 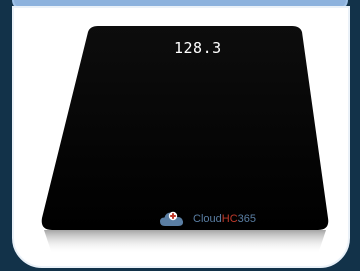 What do you see at coordinates (229, 219) in the screenshot?
I see `brand-middle: HC` at bounding box center [229, 219].